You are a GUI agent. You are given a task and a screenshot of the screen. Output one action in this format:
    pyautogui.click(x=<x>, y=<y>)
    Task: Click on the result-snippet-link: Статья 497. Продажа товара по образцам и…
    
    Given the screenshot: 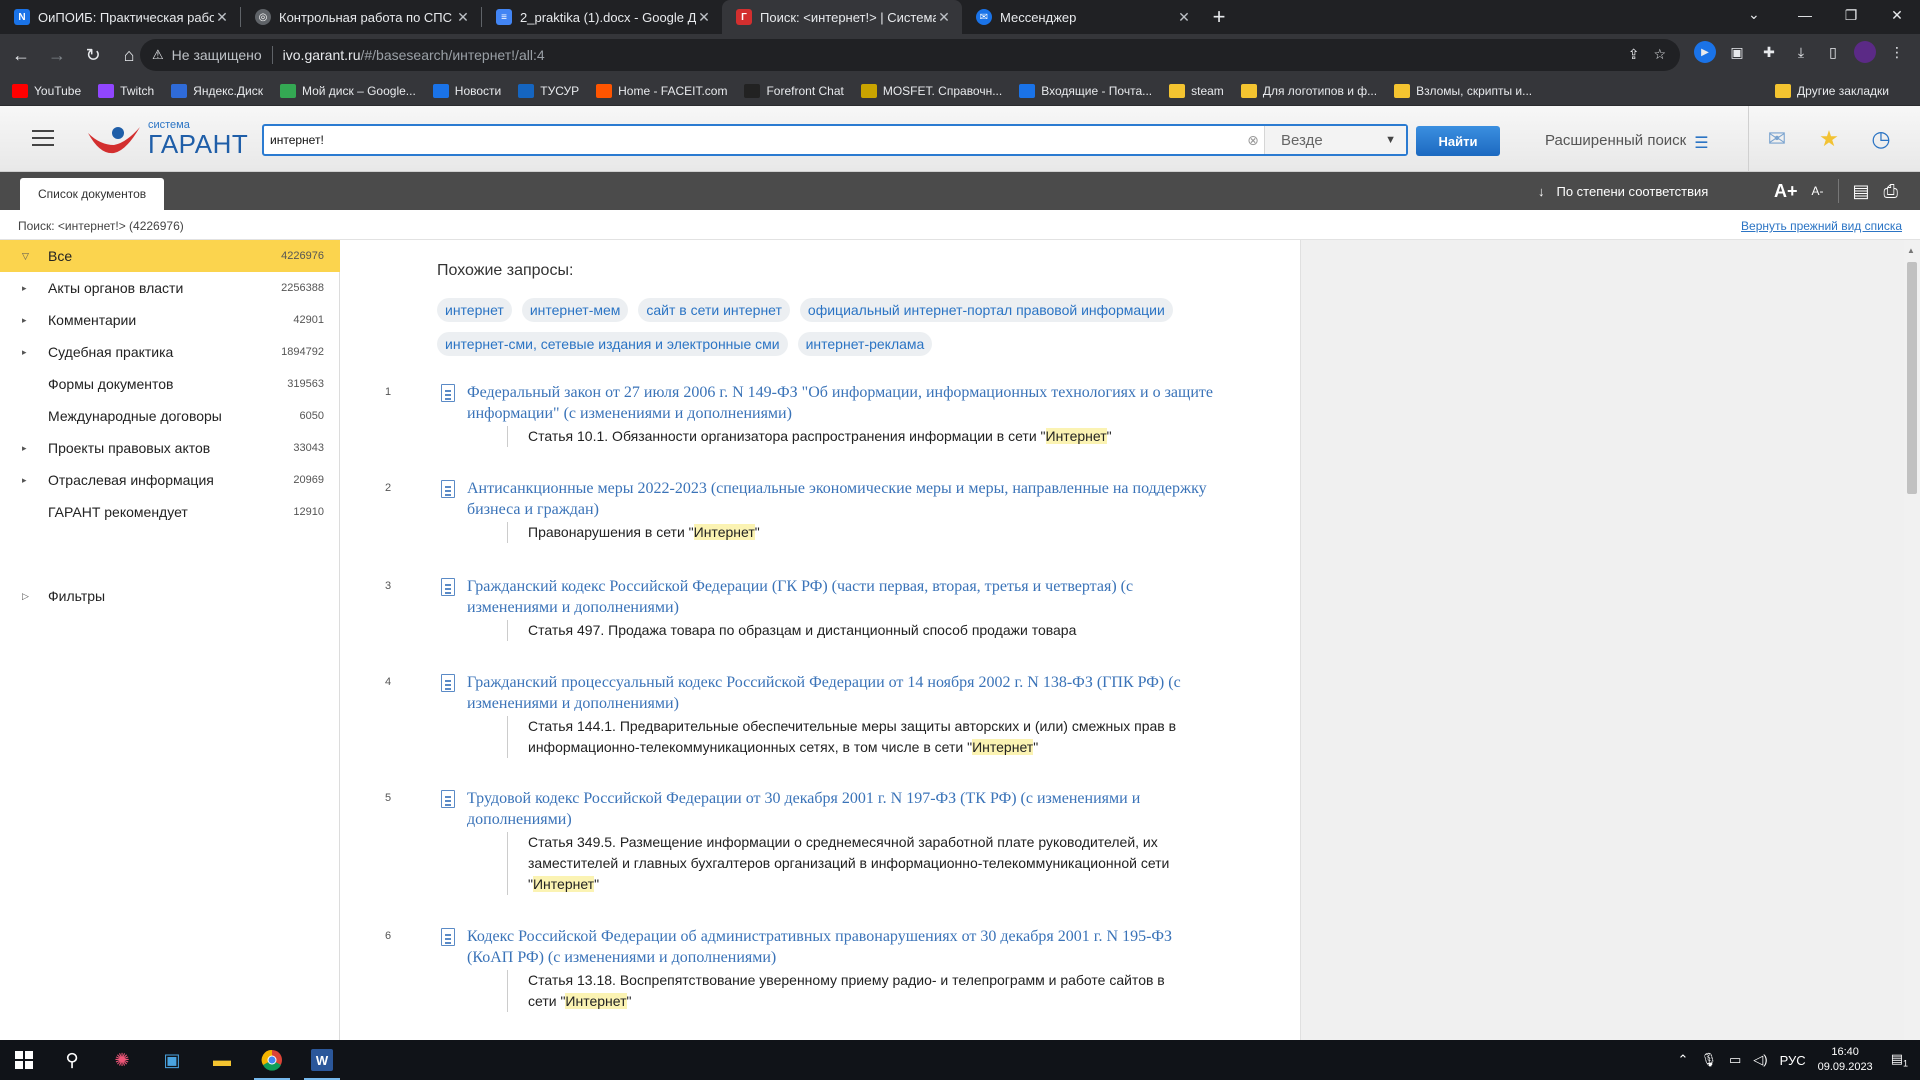 What is the action you would take?
    pyautogui.click(x=852, y=630)
    